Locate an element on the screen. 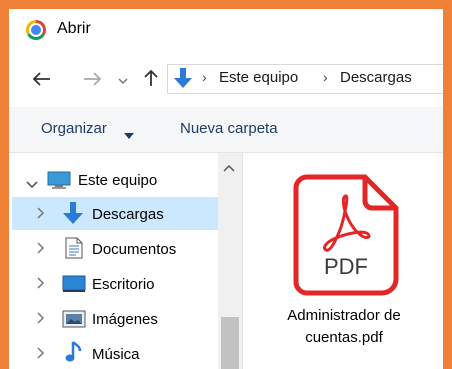 The height and width of the screenshot is (369, 452). pdf-file-icon: PDF is located at coordinates (346, 235).